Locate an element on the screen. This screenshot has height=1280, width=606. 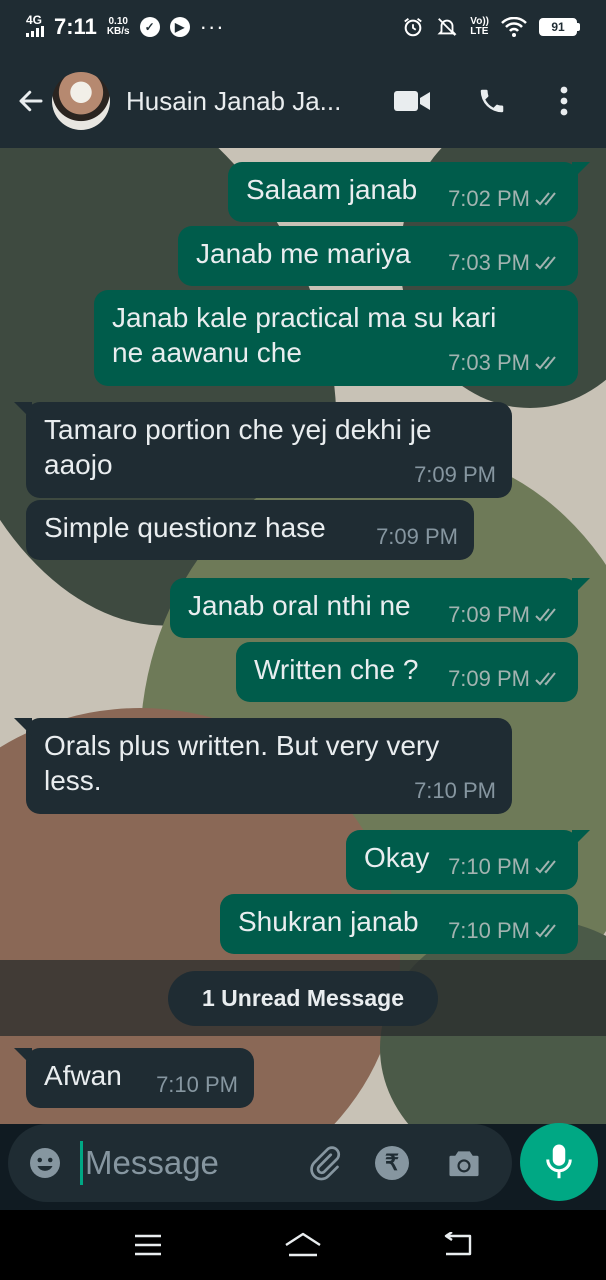
more-notifications-icon: ··· is located at coordinates (212, 26).